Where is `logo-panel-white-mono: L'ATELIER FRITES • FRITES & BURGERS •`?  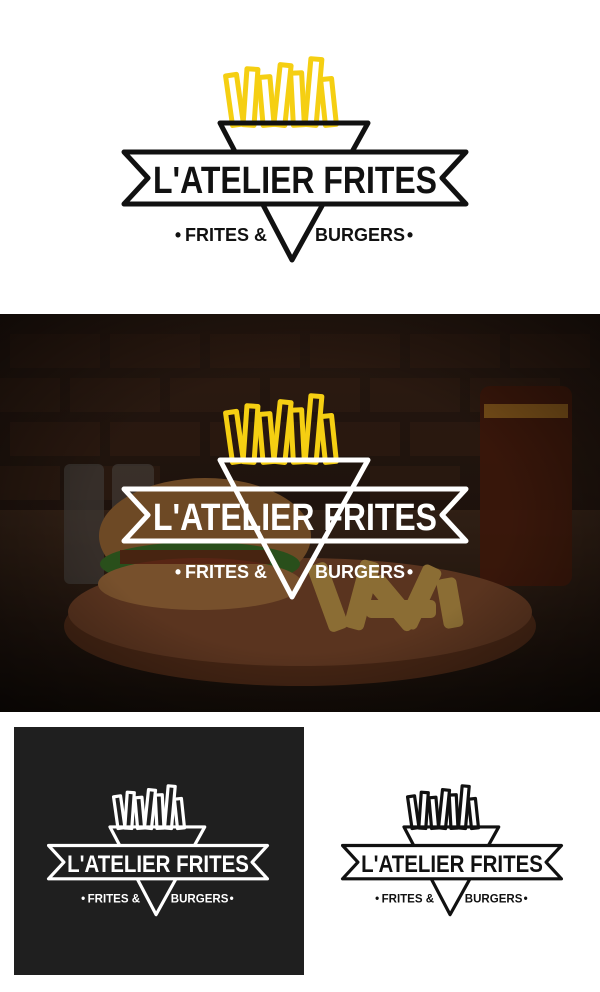
logo-panel-white-mono: L'ATELIER FRITES • FRITES & BURGERS • is located at coordinates (455, 851).